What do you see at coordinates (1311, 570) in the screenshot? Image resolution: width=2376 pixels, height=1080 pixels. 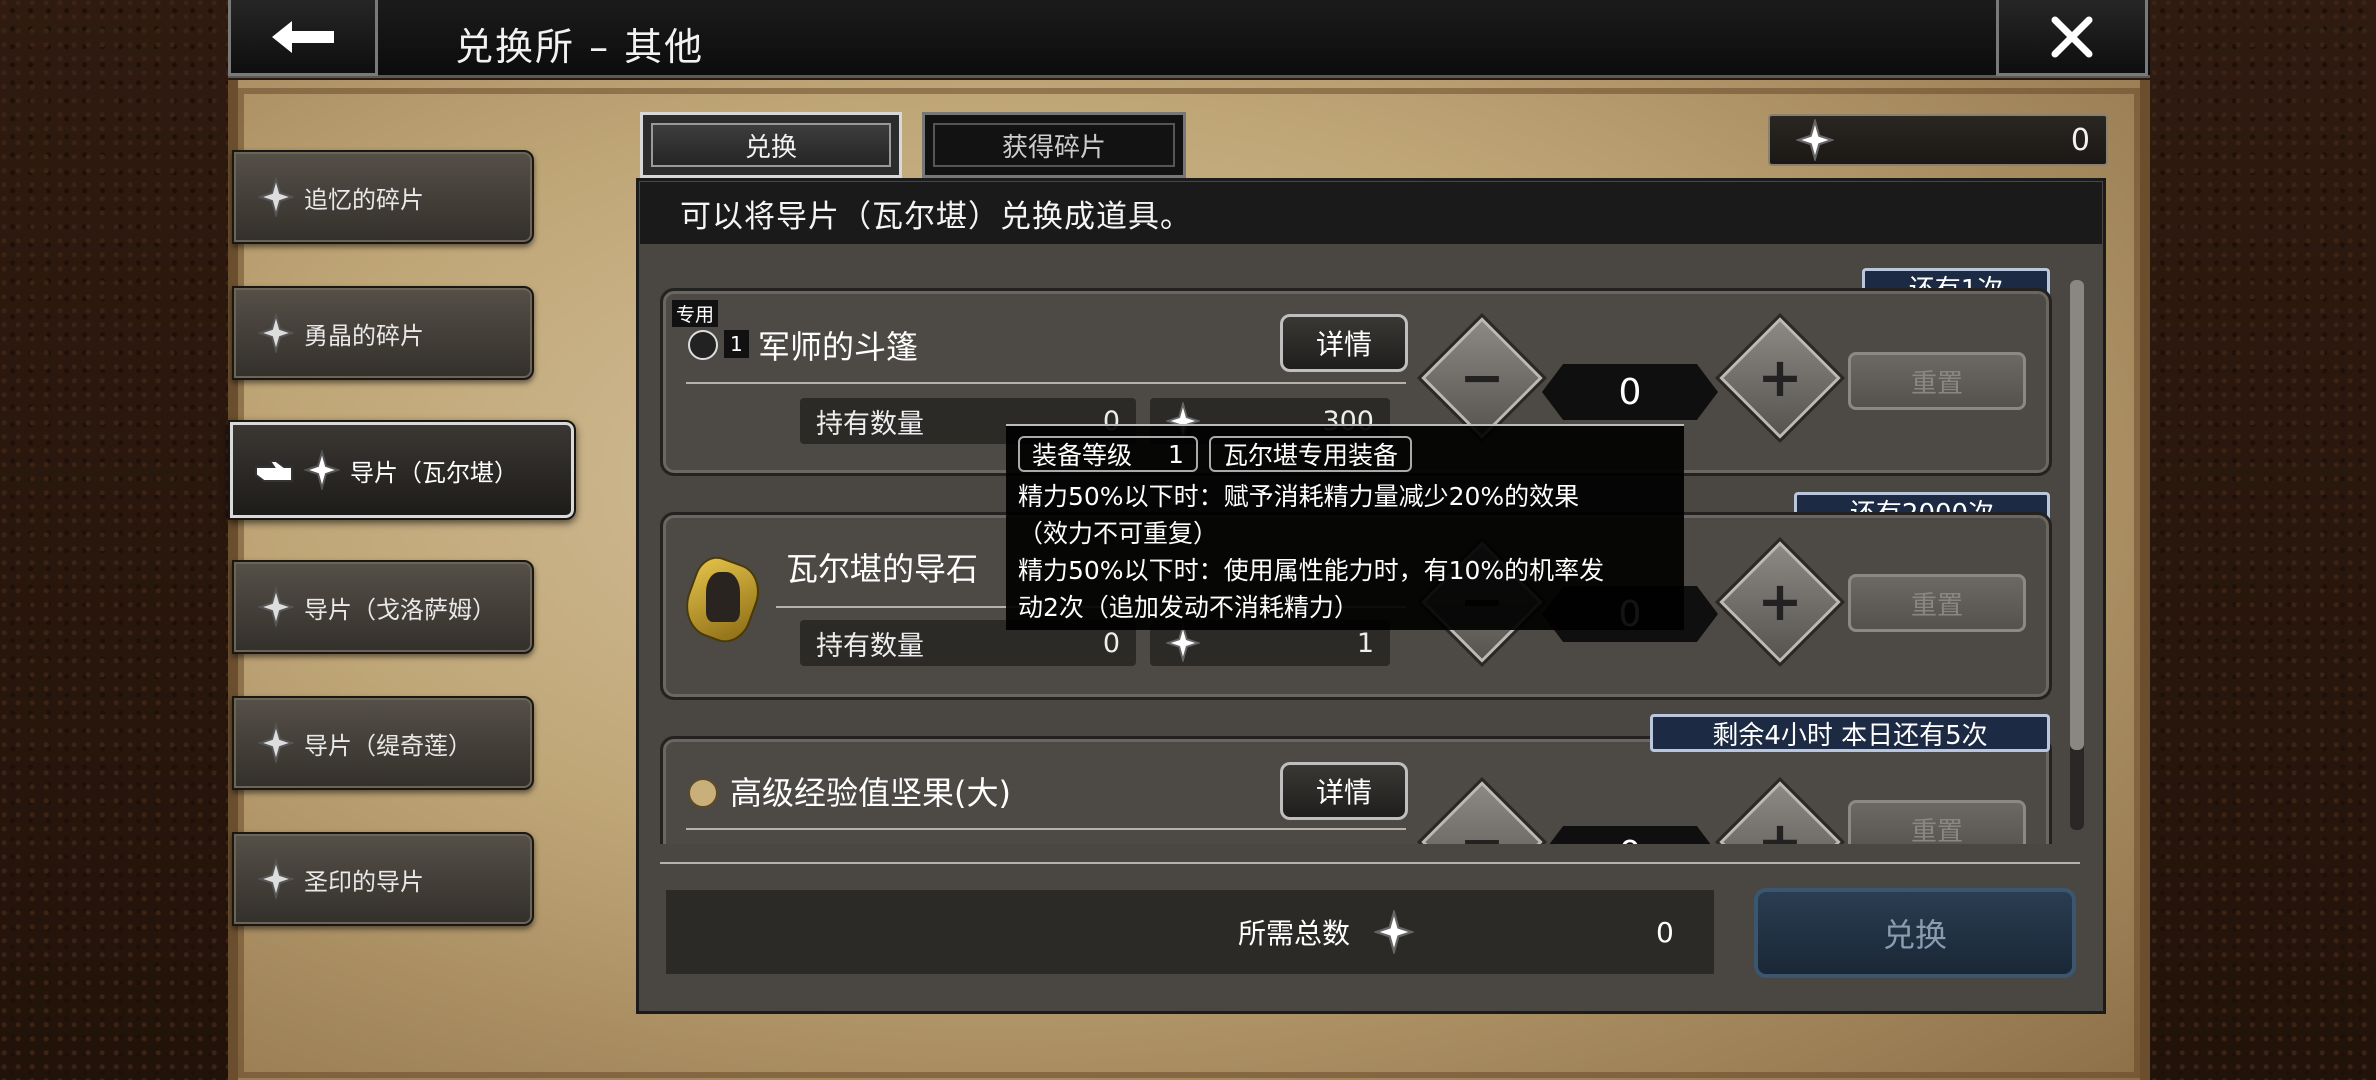 I see `tooltip-line: 精力50%以下时：使用属性能力时，有10%的机率发` at bounding box center [1311, 570].